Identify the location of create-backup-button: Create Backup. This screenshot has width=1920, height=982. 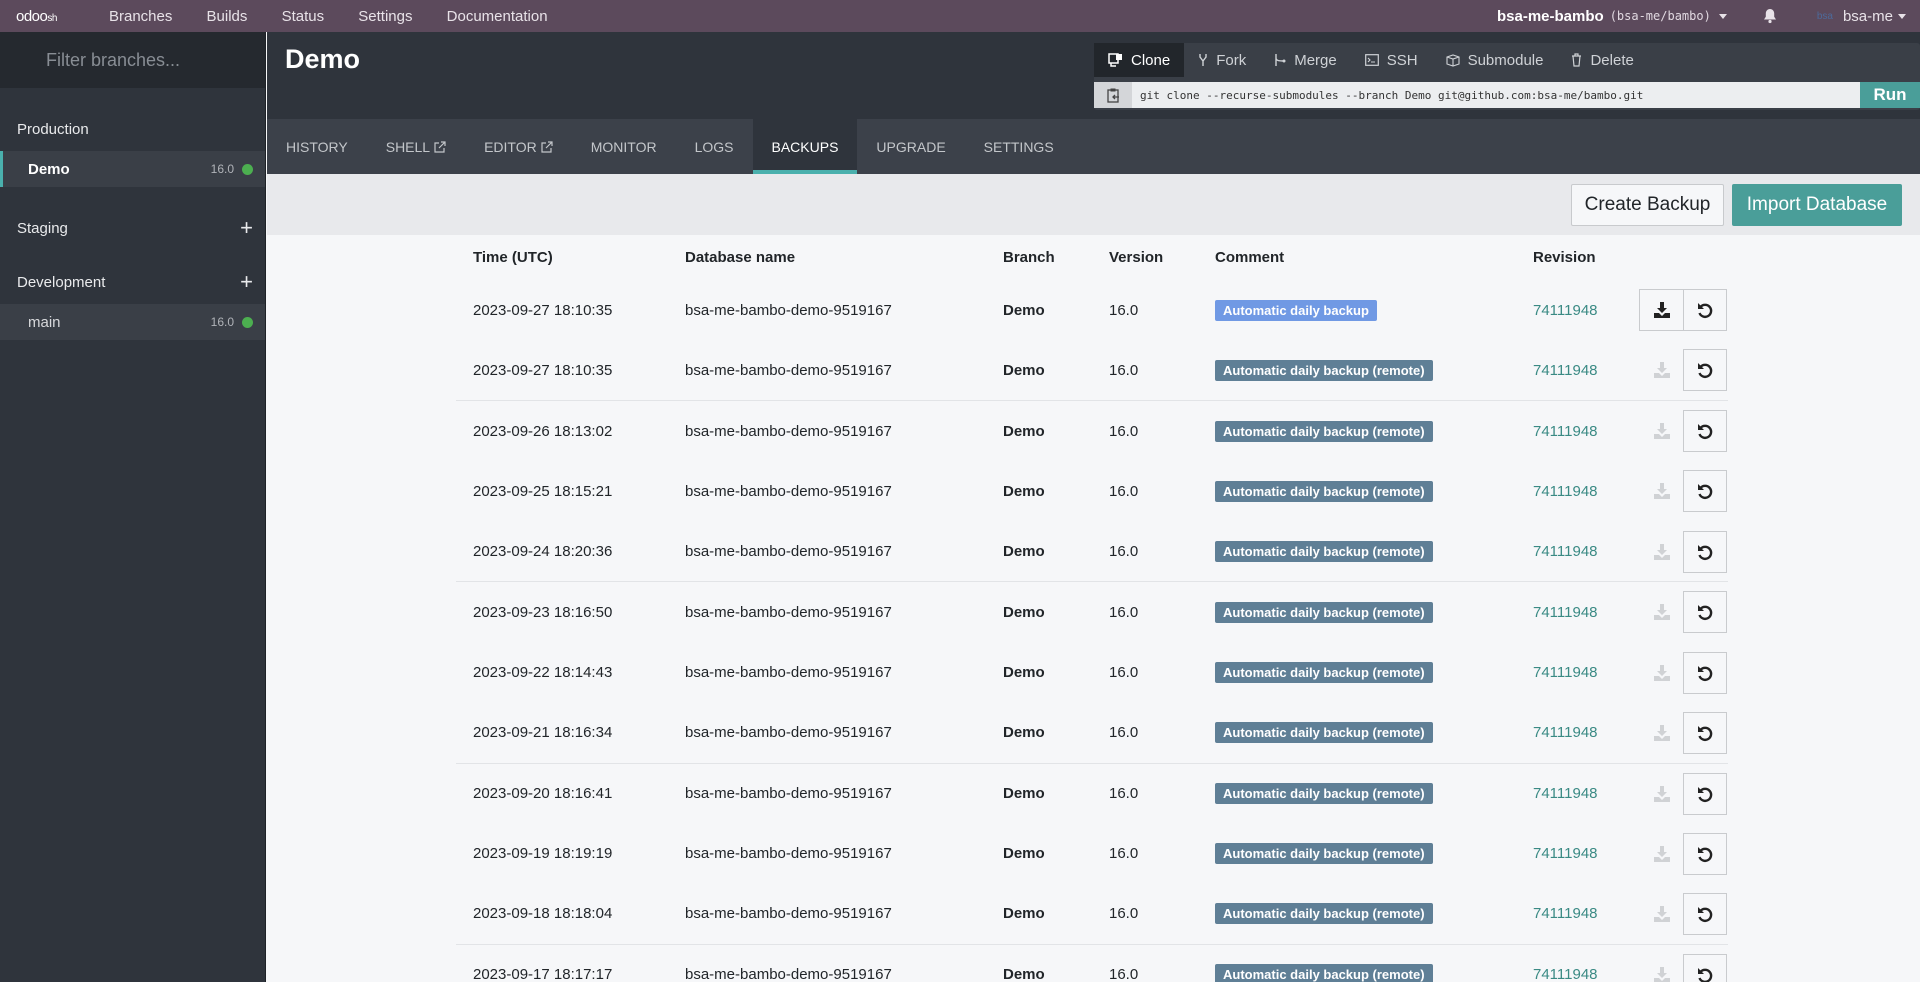
(1647, 205).